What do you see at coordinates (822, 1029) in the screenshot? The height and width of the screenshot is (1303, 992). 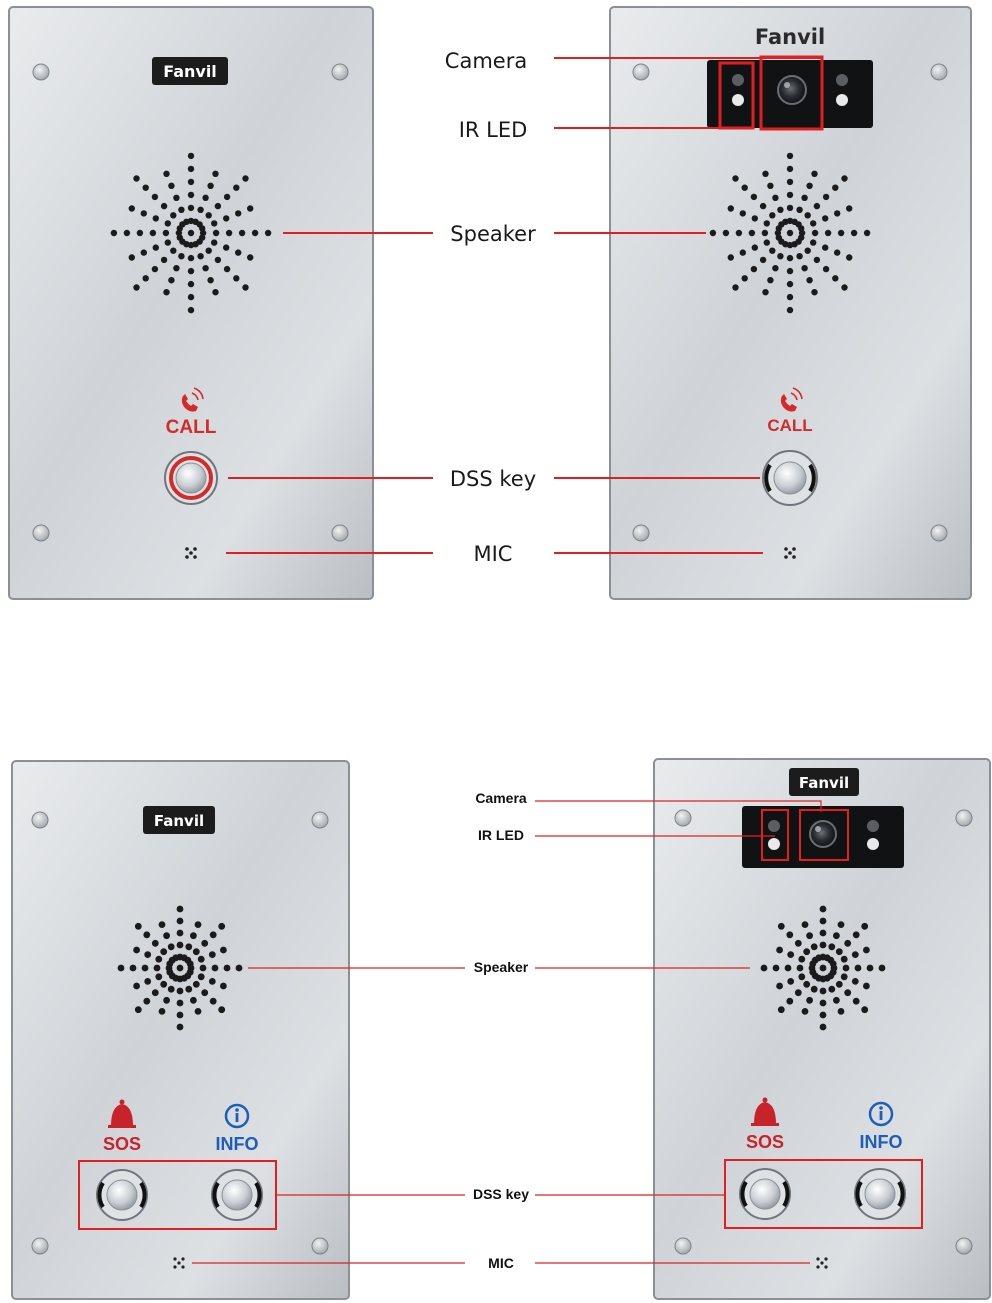 I see `panel-bottom-right: Fanvil SOS INFO` at bounding box center [822, 1029].